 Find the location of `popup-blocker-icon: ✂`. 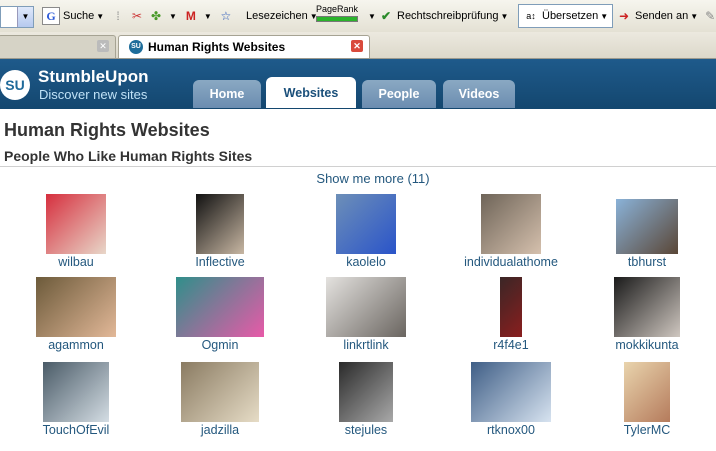

popup-blocker-icon: ✂ is located at coordinates (137, 16).